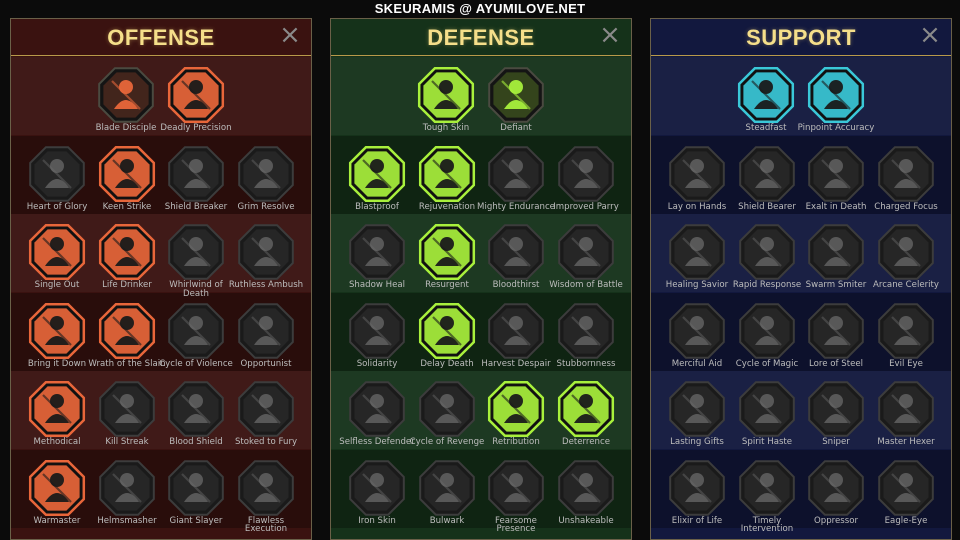 This screenshot has width=960, height=540. Describe the element at coordinates (127, 261) in the screenshot. I see `skill-life-drinker: Life Drinker` at that location.